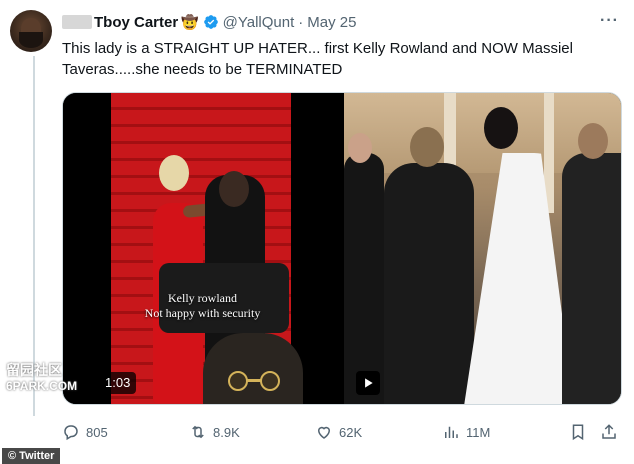 The height and width of the screenshot is (464, 634). What do you see at coordinates (190, 21) in the screenshot?
I see `cowboy-emoji: 🤠` at bounding box center [190, 21].